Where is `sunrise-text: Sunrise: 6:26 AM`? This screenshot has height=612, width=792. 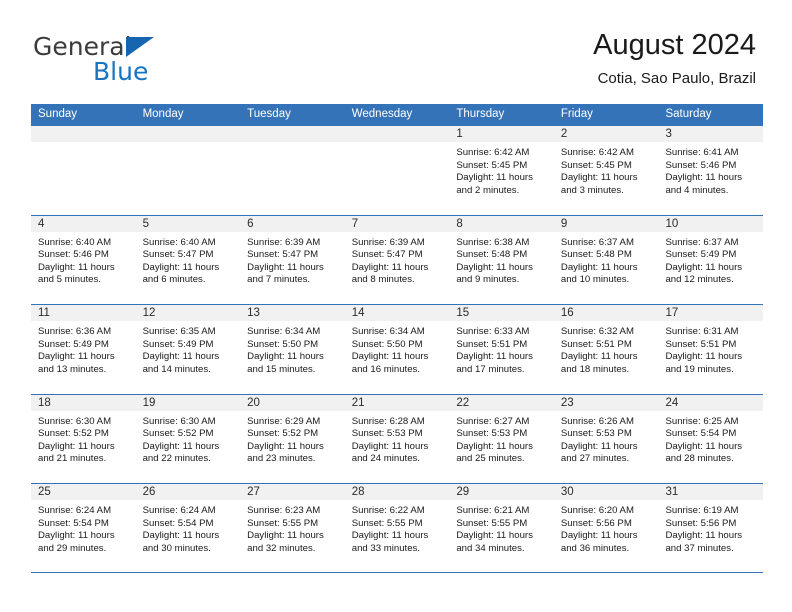 sunrise-text: Sunrise: 6:26 AM is located at coordinates (597, 421).